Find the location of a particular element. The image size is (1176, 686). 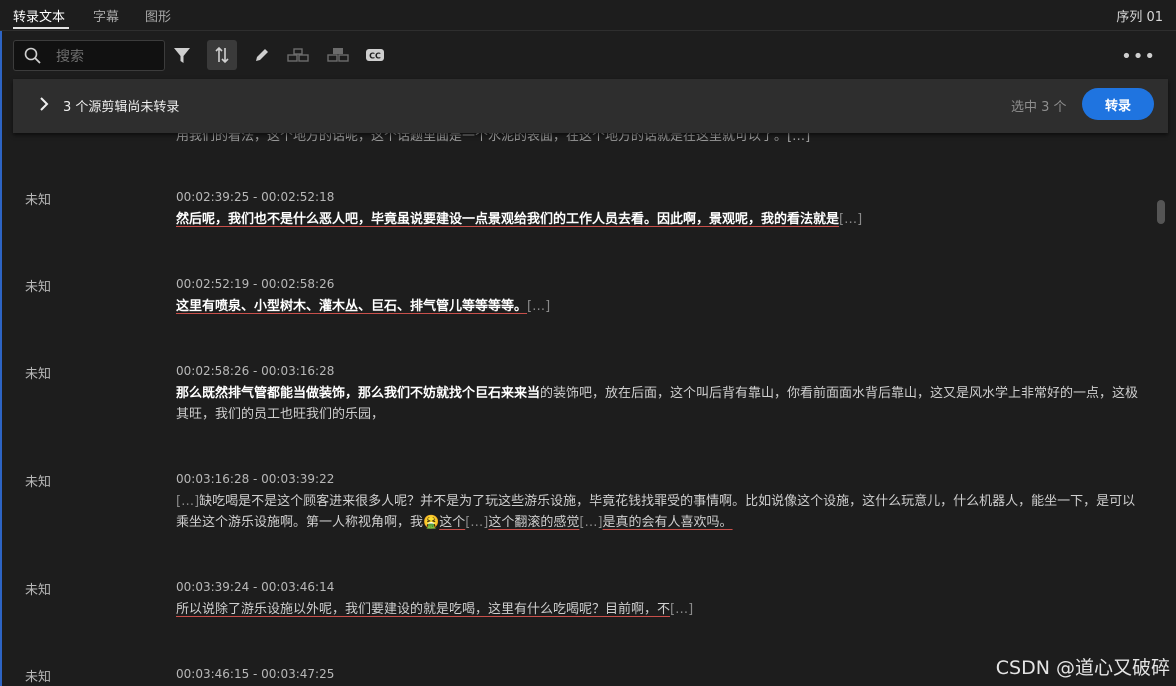

more-options-icon: ••• is located at coordinates (1138, 56).